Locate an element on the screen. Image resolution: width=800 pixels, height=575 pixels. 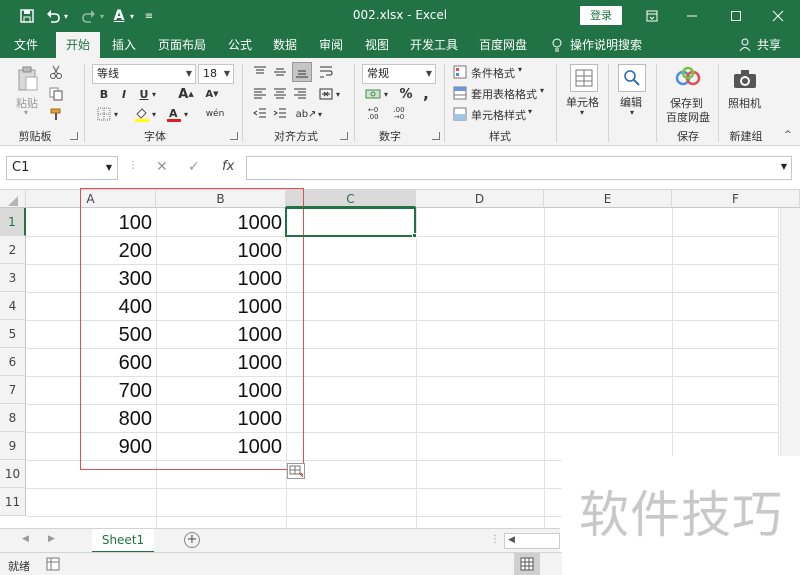
next-sheet-icon: ▶ is located at coordinates (51, 539).